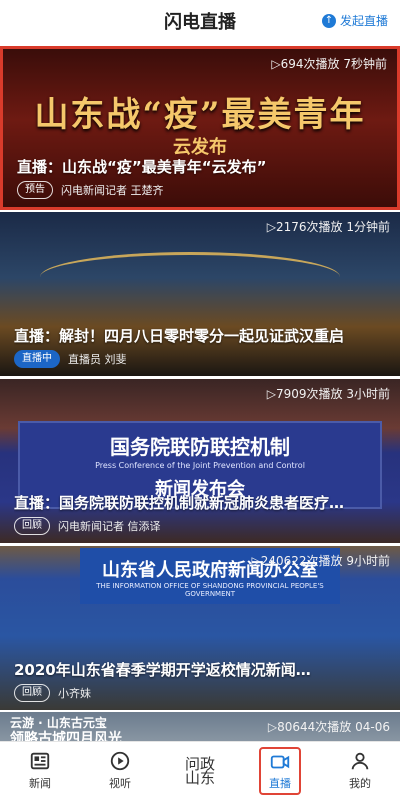  What do you see at coordinates (35, 190) in the screenshot?
I see `status-badge: 预告` at bounding box center [35, 190].